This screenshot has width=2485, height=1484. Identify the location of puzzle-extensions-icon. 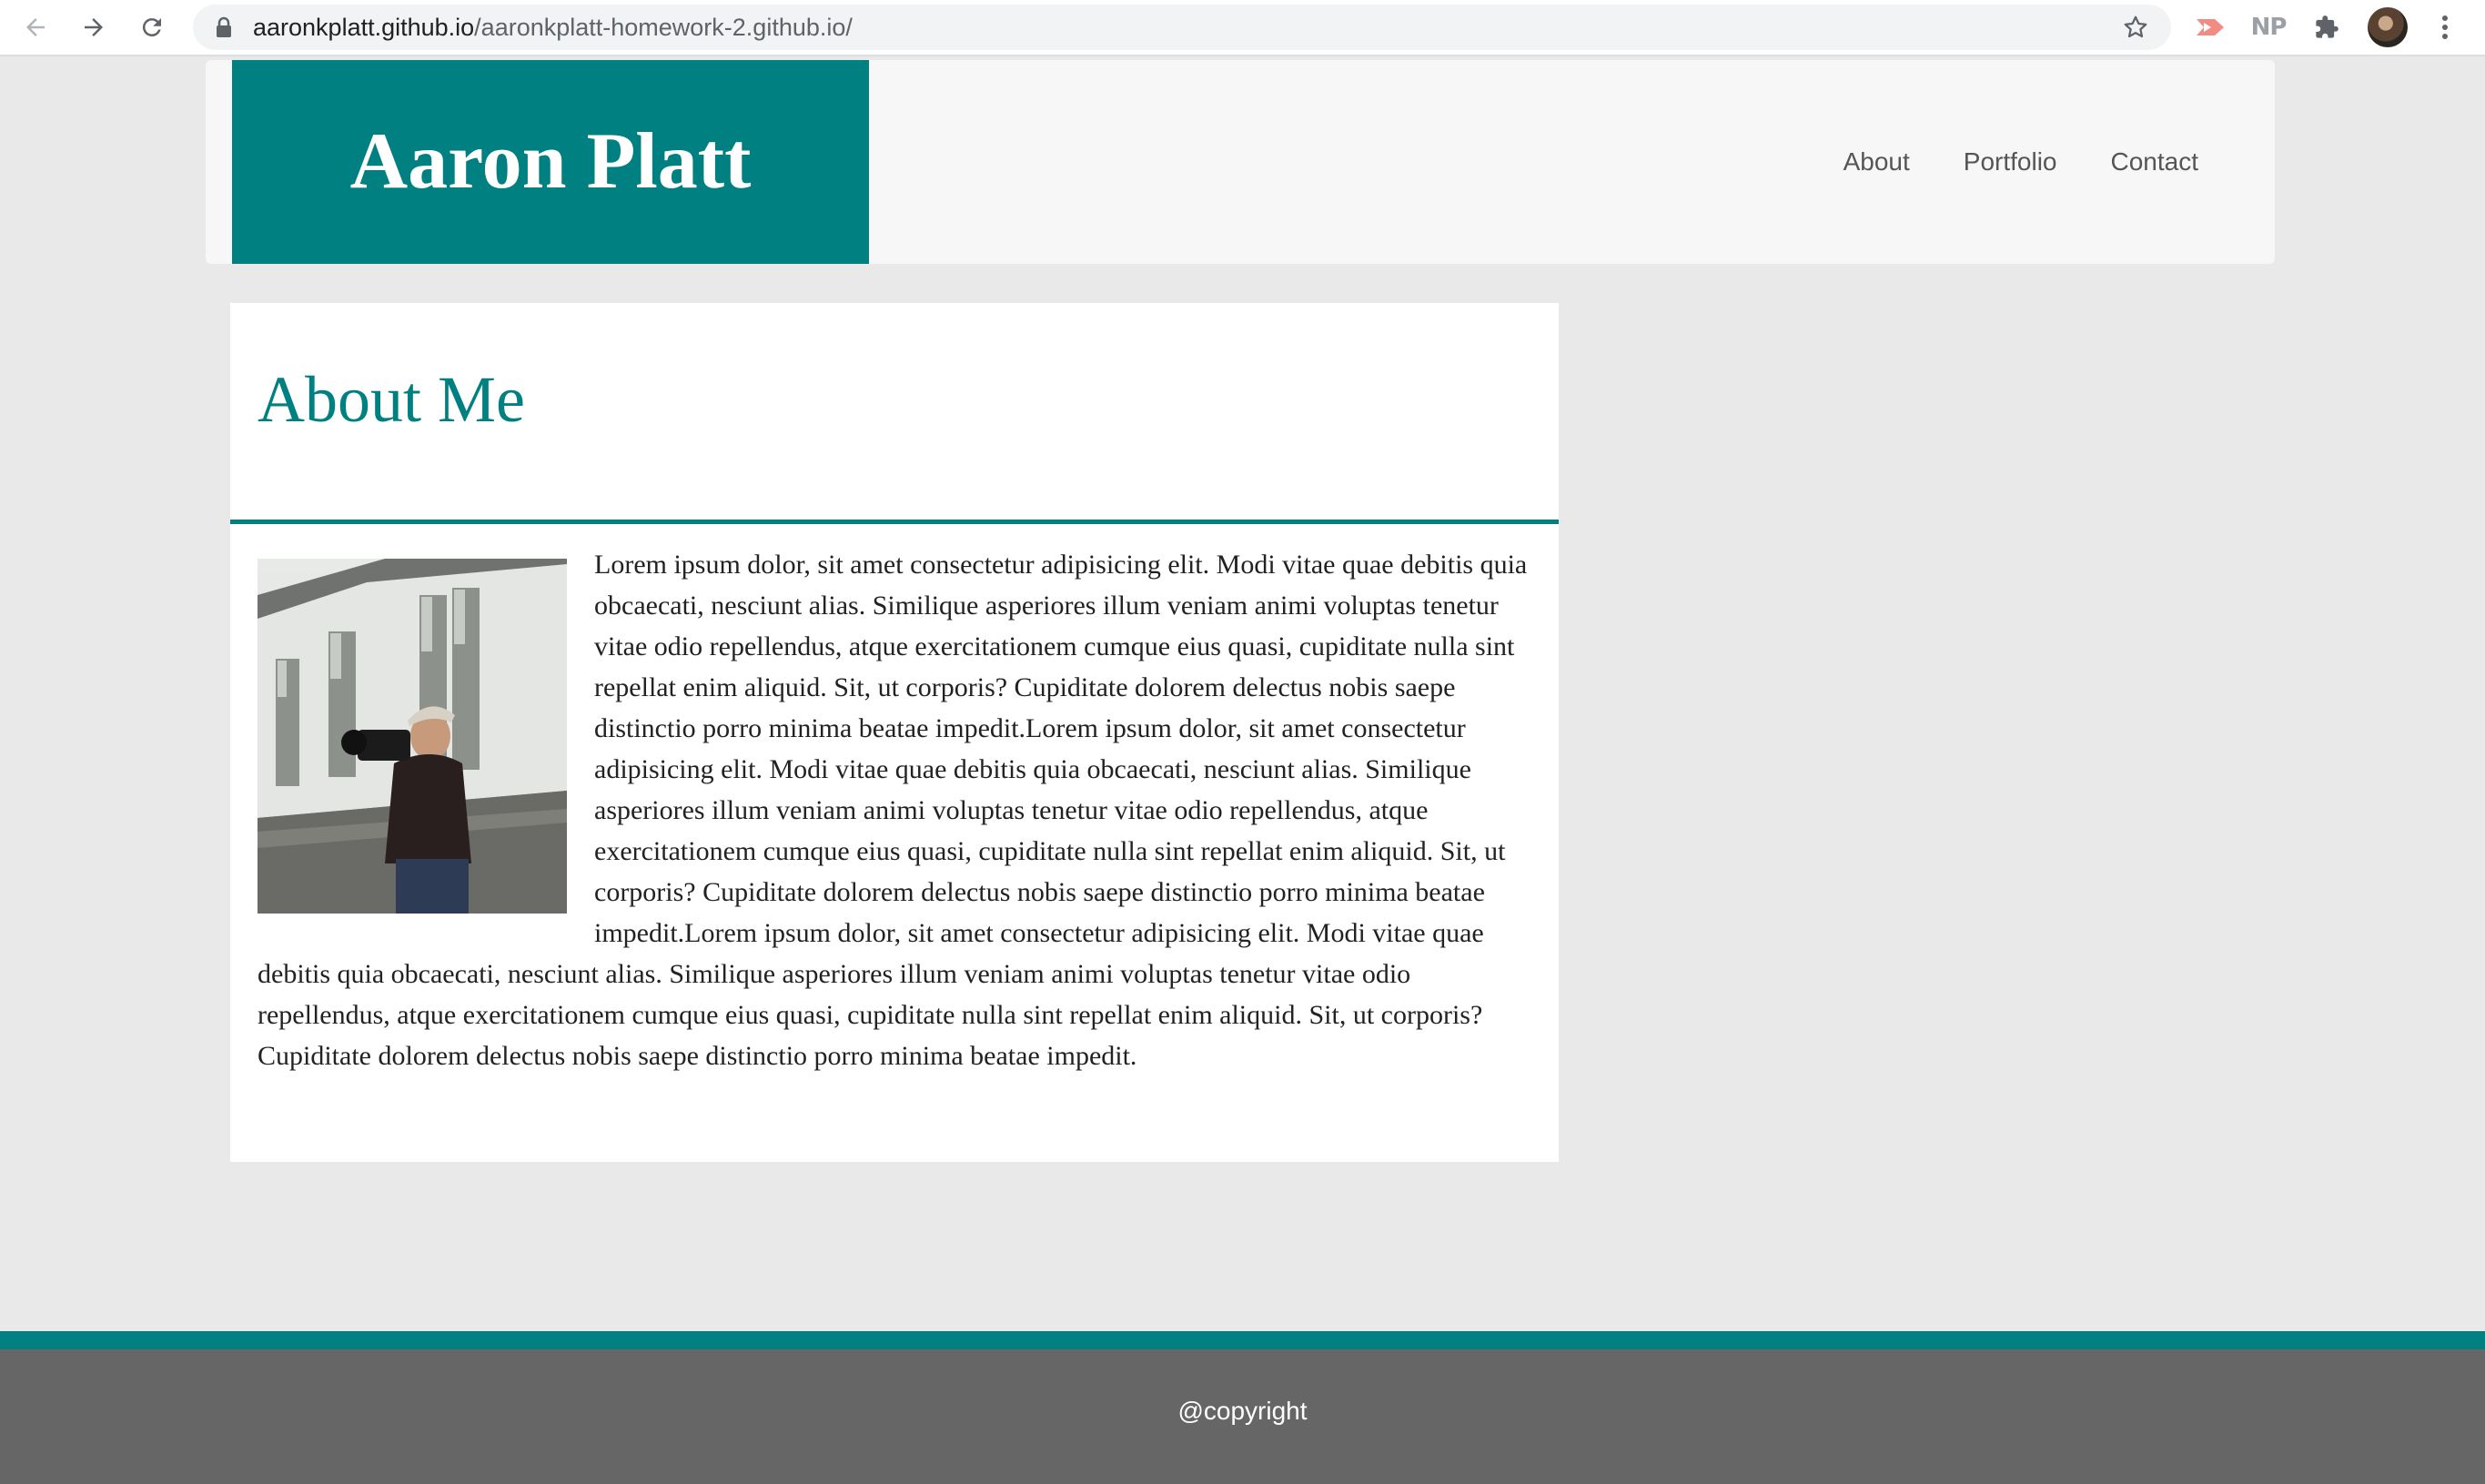
(2327, 27).